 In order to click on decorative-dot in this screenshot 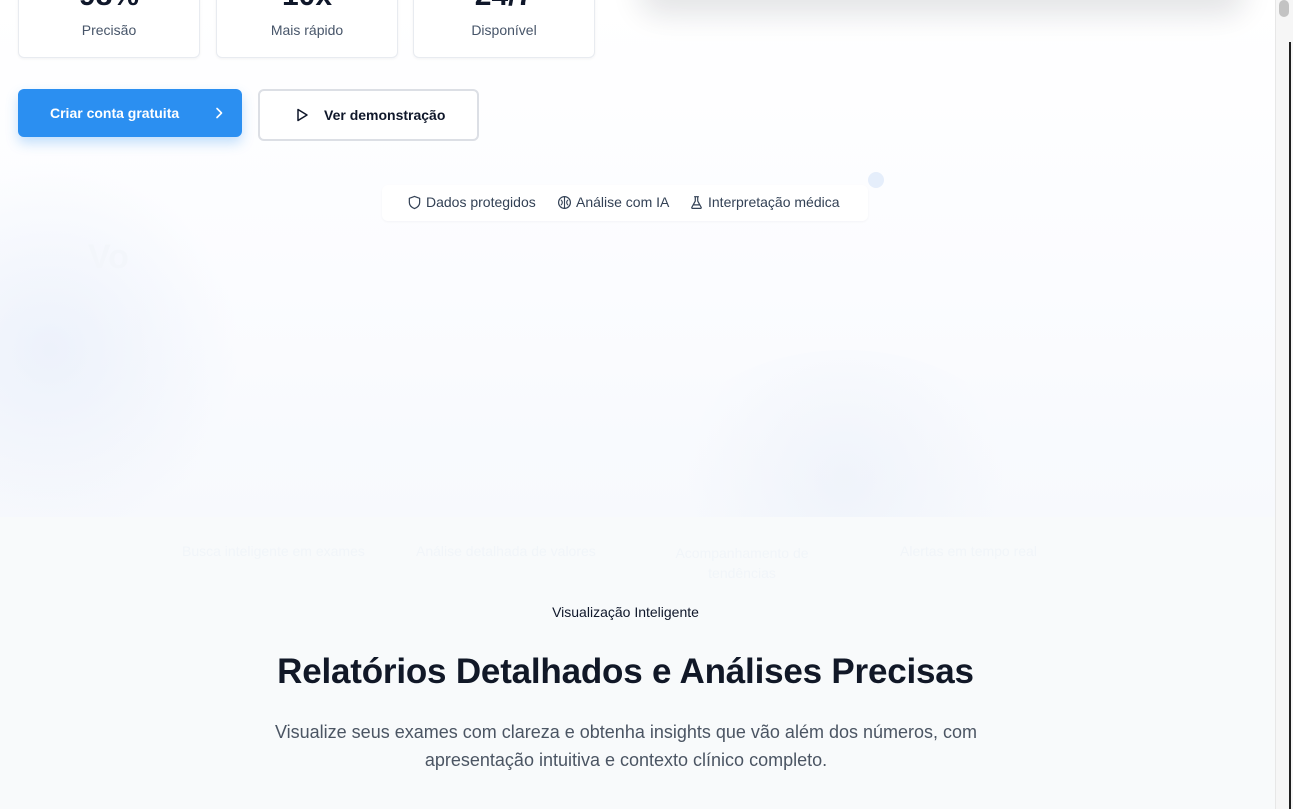, I will do `click(876, 180)`.